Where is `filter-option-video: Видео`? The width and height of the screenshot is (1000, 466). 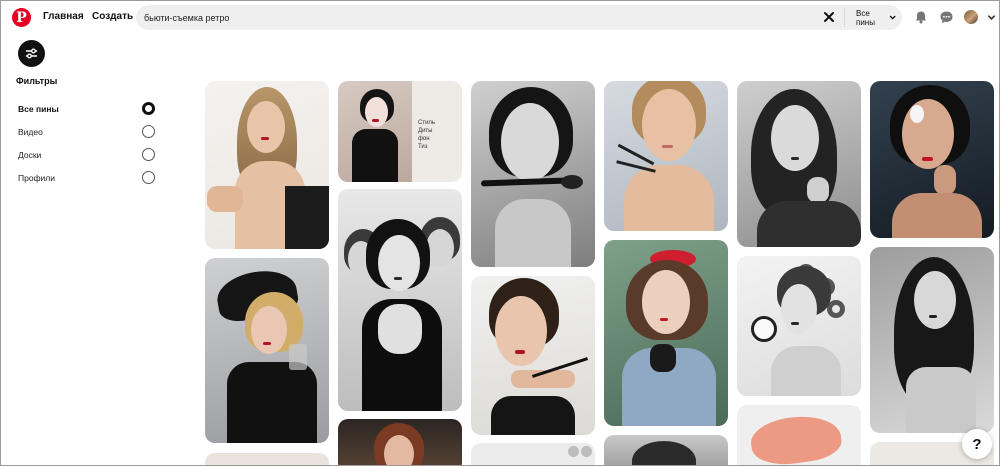 filter-option-video: Видео is located at coordinates (88, 132).